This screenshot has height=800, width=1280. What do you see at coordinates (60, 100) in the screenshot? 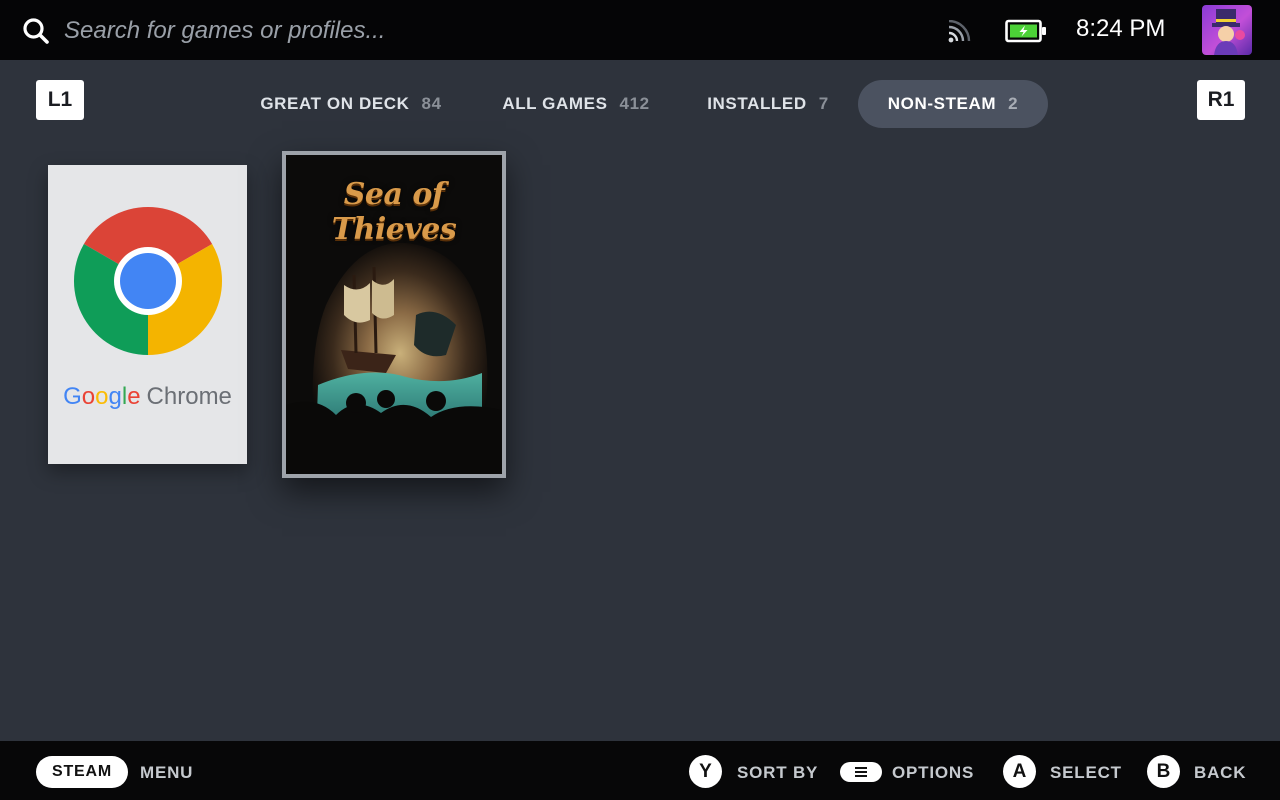
I see `l1-button: L1` at bounding box center [60, 100].